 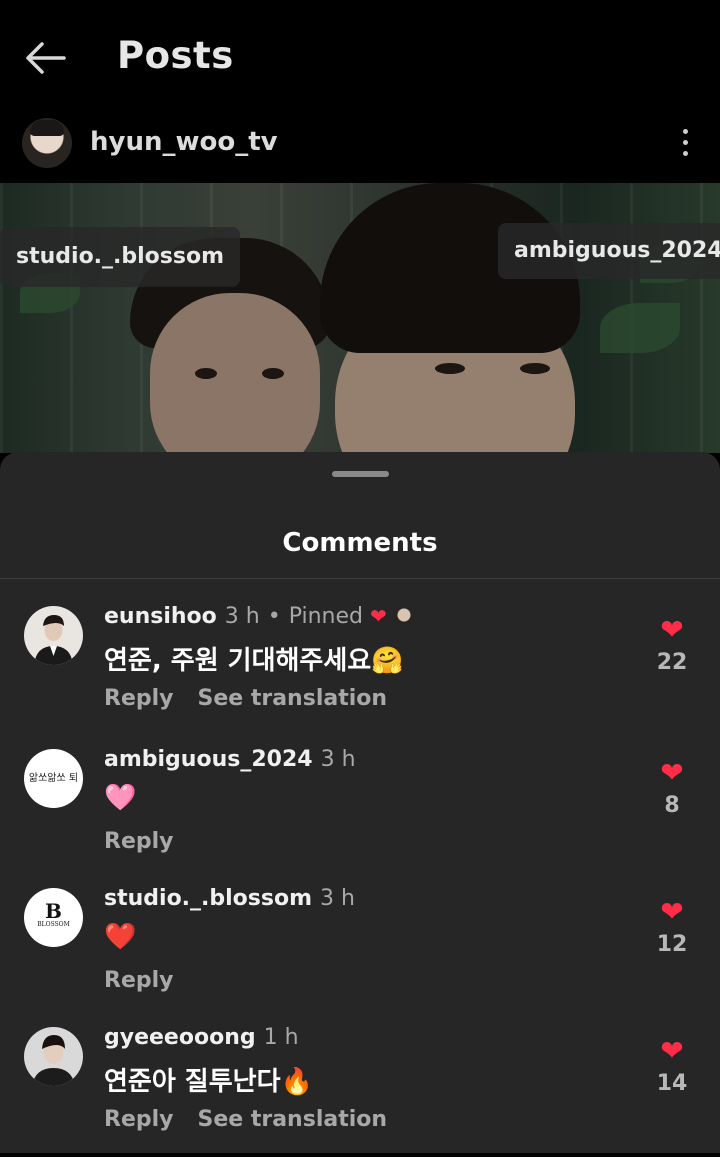 What do you see at coordinates (672, 662) in the screenshot?
I see `like-count: 22` at bounding box center [672, 662].